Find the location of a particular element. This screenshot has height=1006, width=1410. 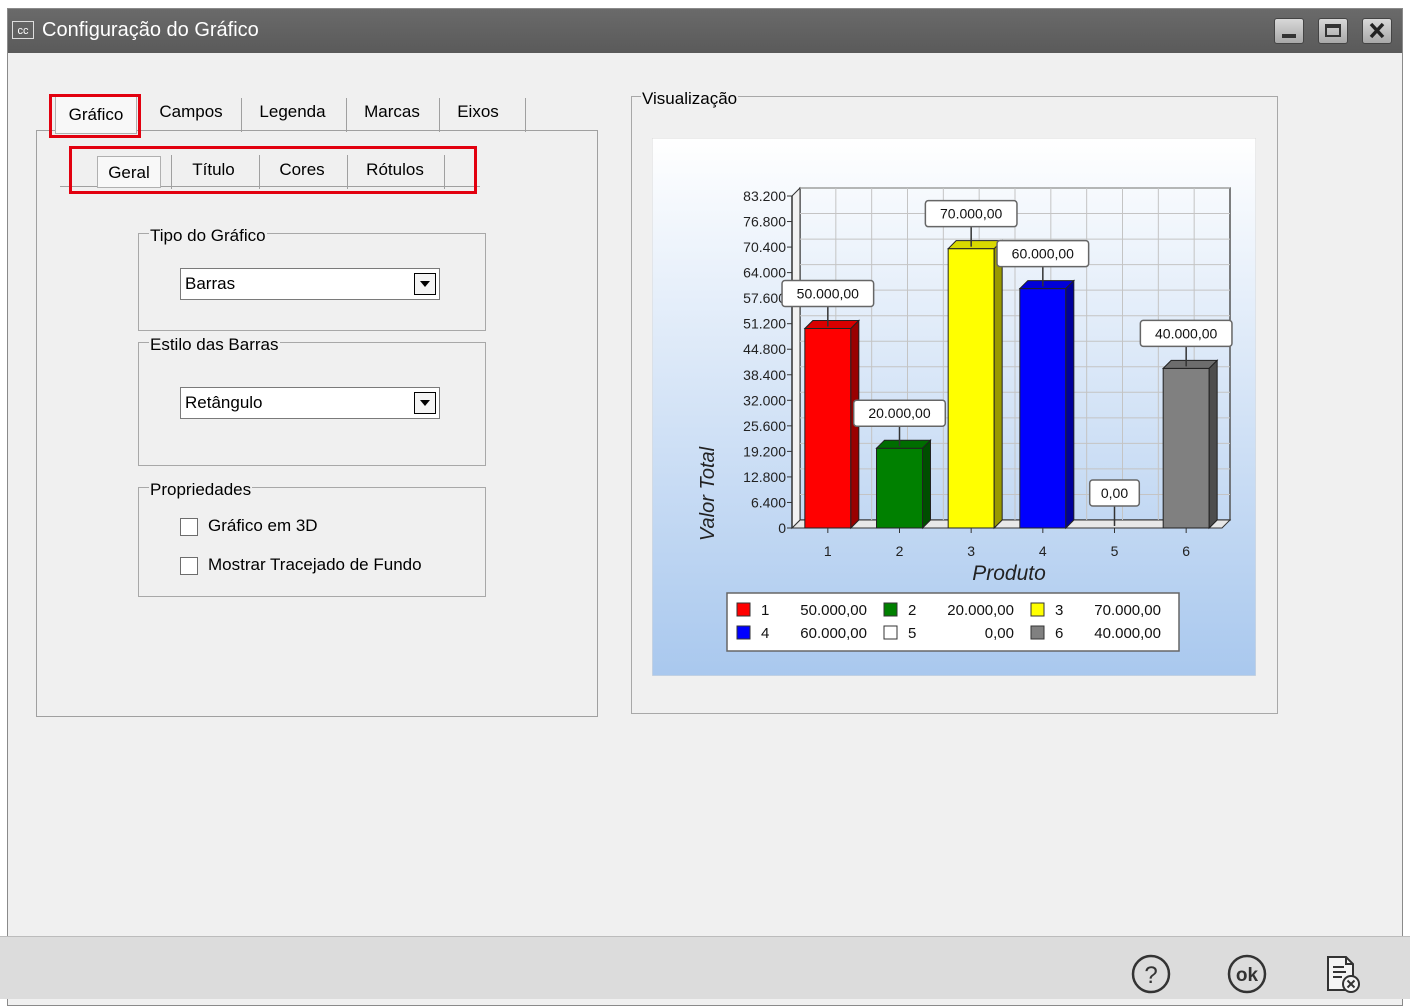

x-tick-label: 5 is located at coordinates (1115, 551).